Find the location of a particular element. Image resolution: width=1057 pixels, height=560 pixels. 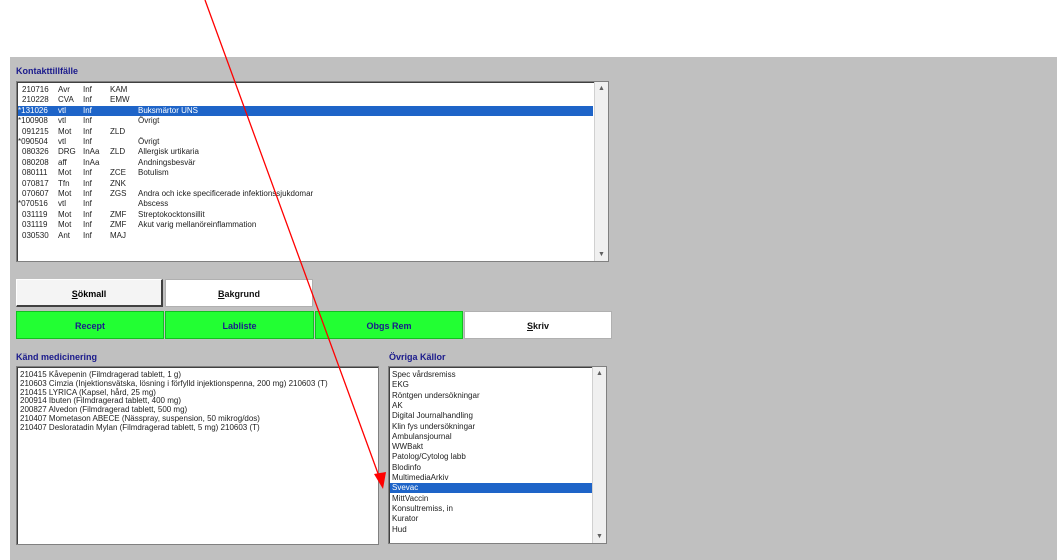

table-row: 210228 CVA Inf EMW is located at coordinates (305, 100).